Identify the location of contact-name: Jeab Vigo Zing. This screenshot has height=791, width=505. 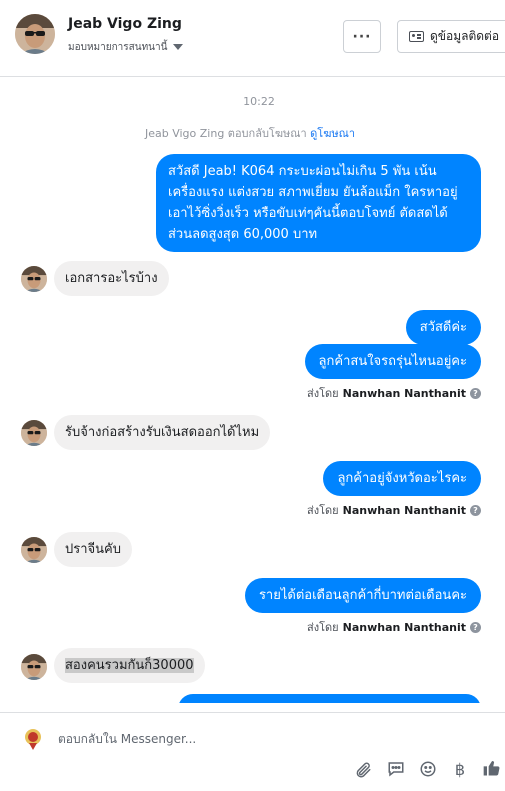
(125, 24).